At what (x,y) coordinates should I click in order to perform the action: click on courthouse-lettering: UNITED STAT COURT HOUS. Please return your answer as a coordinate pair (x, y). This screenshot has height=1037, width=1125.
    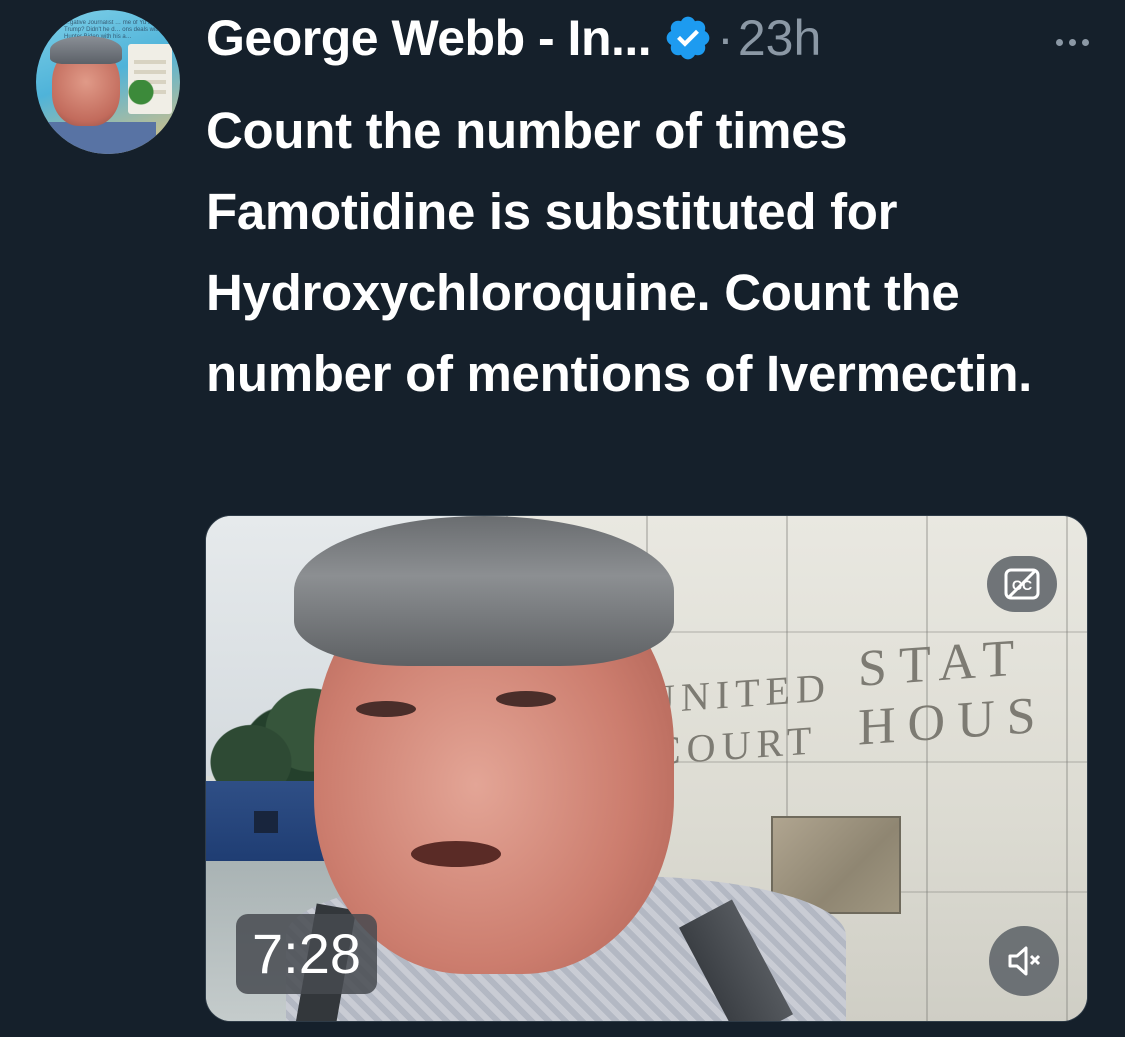
    Looking at the image, I should click on (866, 700).